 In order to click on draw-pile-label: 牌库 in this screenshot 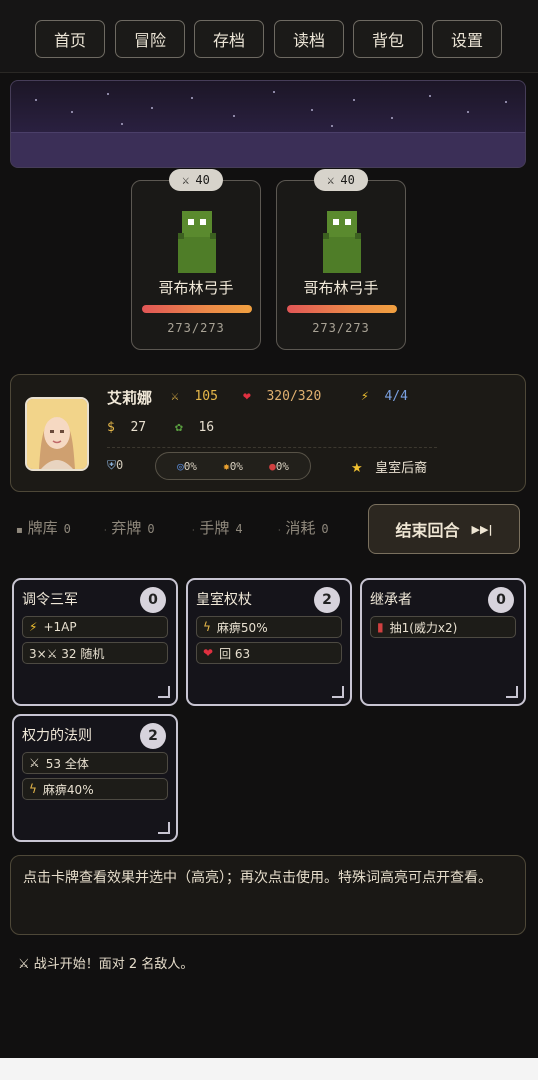, I will do `click(42, 528)`.